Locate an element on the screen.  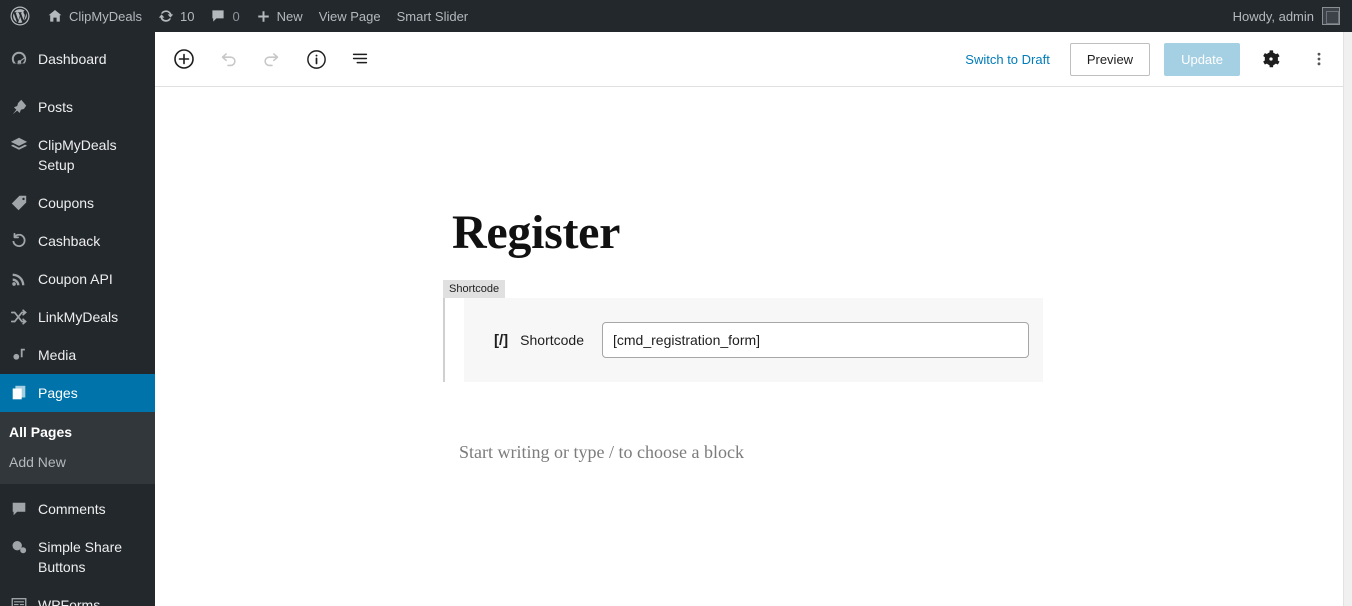
sidebar-item-comments: Comments is located at coordinates (77, 509).